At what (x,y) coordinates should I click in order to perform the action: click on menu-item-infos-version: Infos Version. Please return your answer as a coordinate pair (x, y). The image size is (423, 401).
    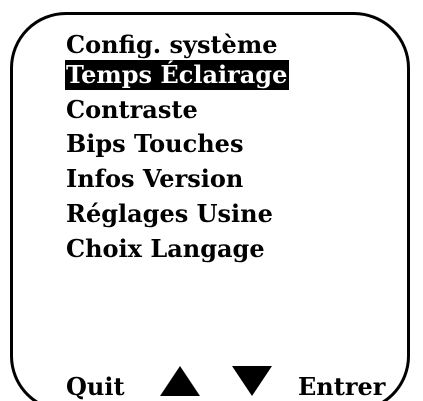
    Looking at the image, I should click on (154, 179).